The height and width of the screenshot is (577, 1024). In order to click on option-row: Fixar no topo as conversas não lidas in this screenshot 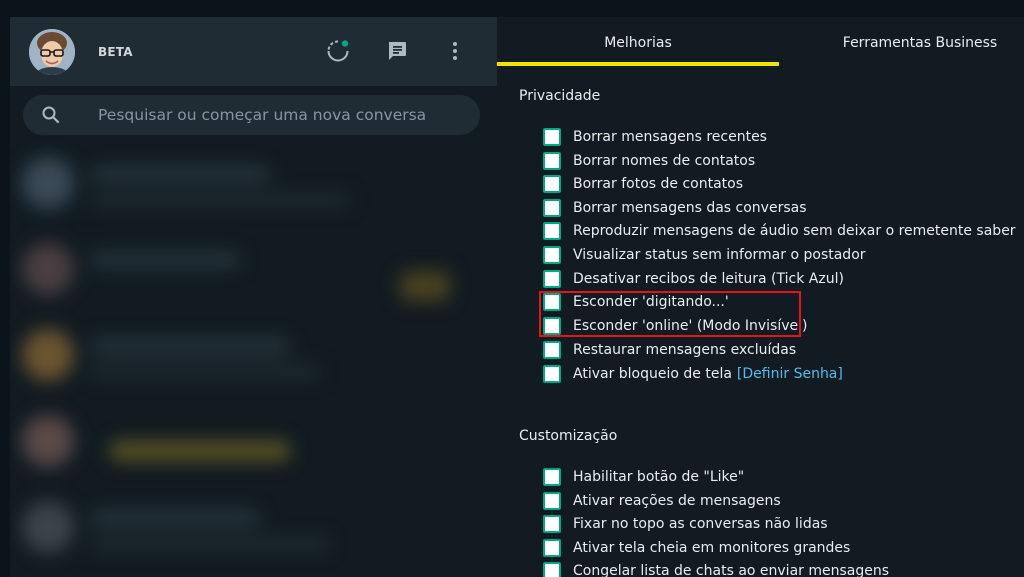, I will do `click(685, 524)`.